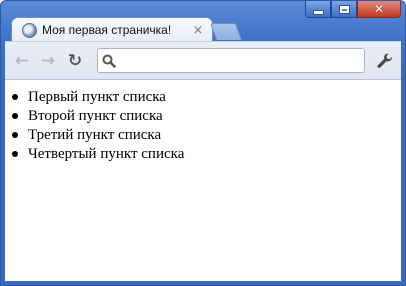 This screenshot has height=286, width=406. Describe the element at coordinates (75, 61) in the screenshot. I see `reload-icon: ↻` at that location.